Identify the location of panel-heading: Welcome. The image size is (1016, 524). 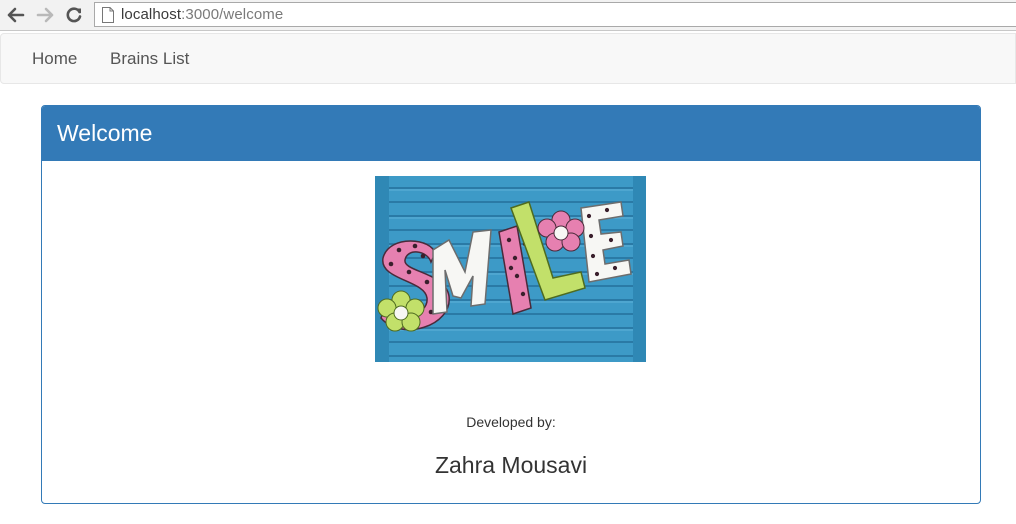
(511, 133).